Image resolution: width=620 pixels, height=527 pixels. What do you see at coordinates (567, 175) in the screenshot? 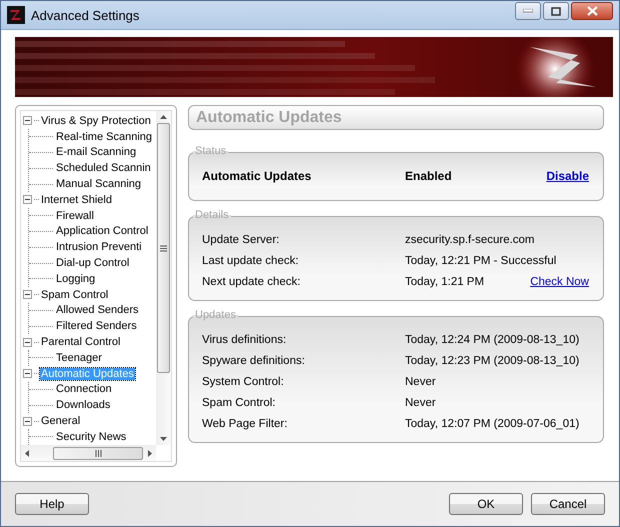
I see `link: Disable` at bounding box center [567, 175].